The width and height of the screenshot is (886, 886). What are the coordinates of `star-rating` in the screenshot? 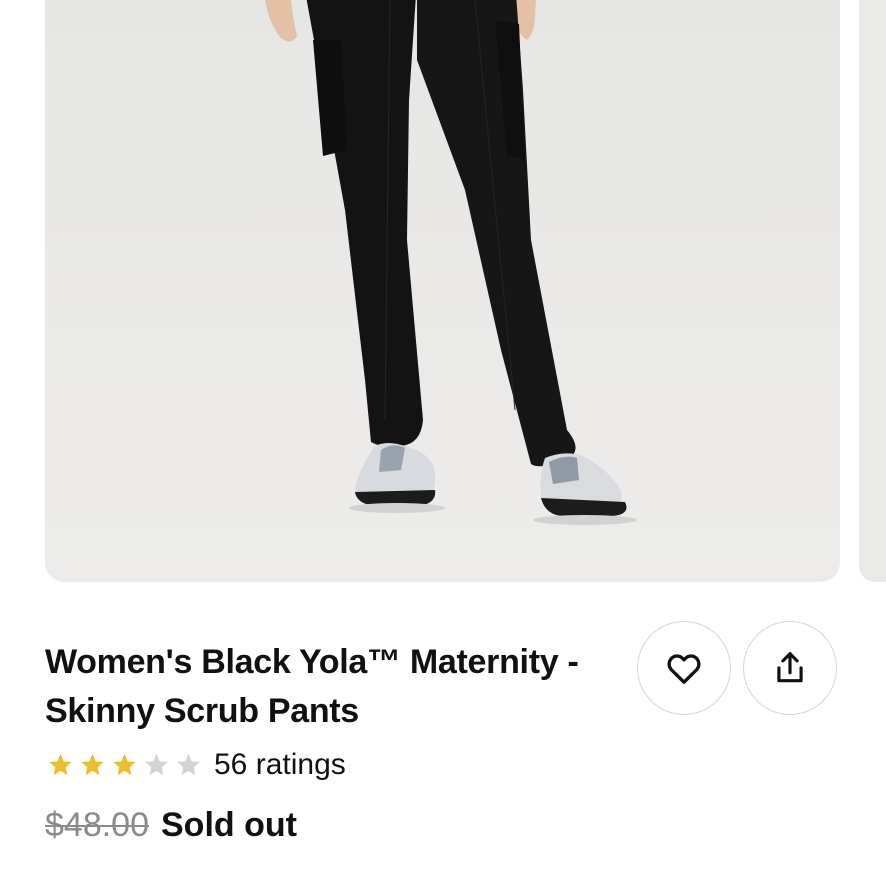 It's located at (124, 765).